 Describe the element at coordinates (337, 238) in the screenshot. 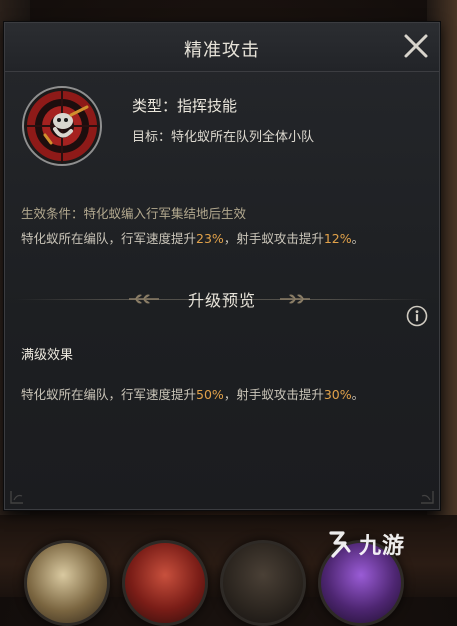

I see `attack-bonus-value: 12%` at that location.